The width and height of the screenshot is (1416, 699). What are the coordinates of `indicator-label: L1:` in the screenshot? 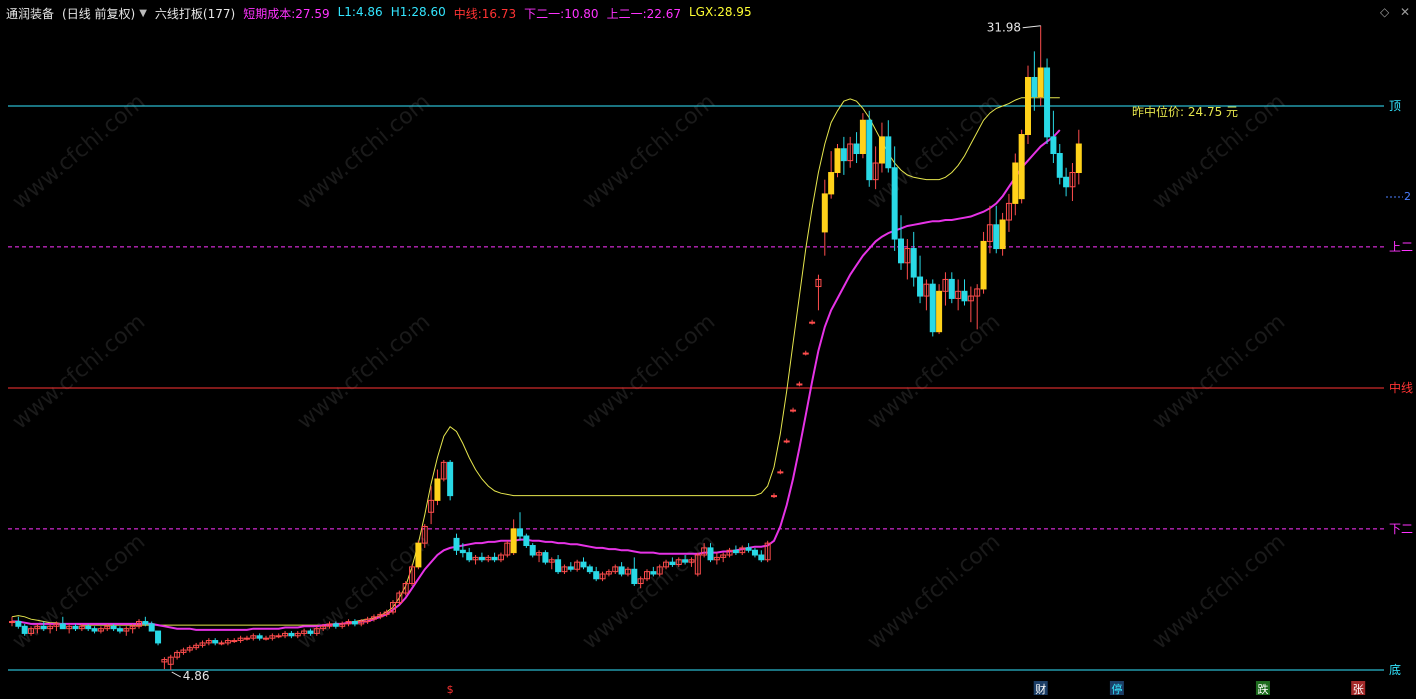 It's located at (346, 11).